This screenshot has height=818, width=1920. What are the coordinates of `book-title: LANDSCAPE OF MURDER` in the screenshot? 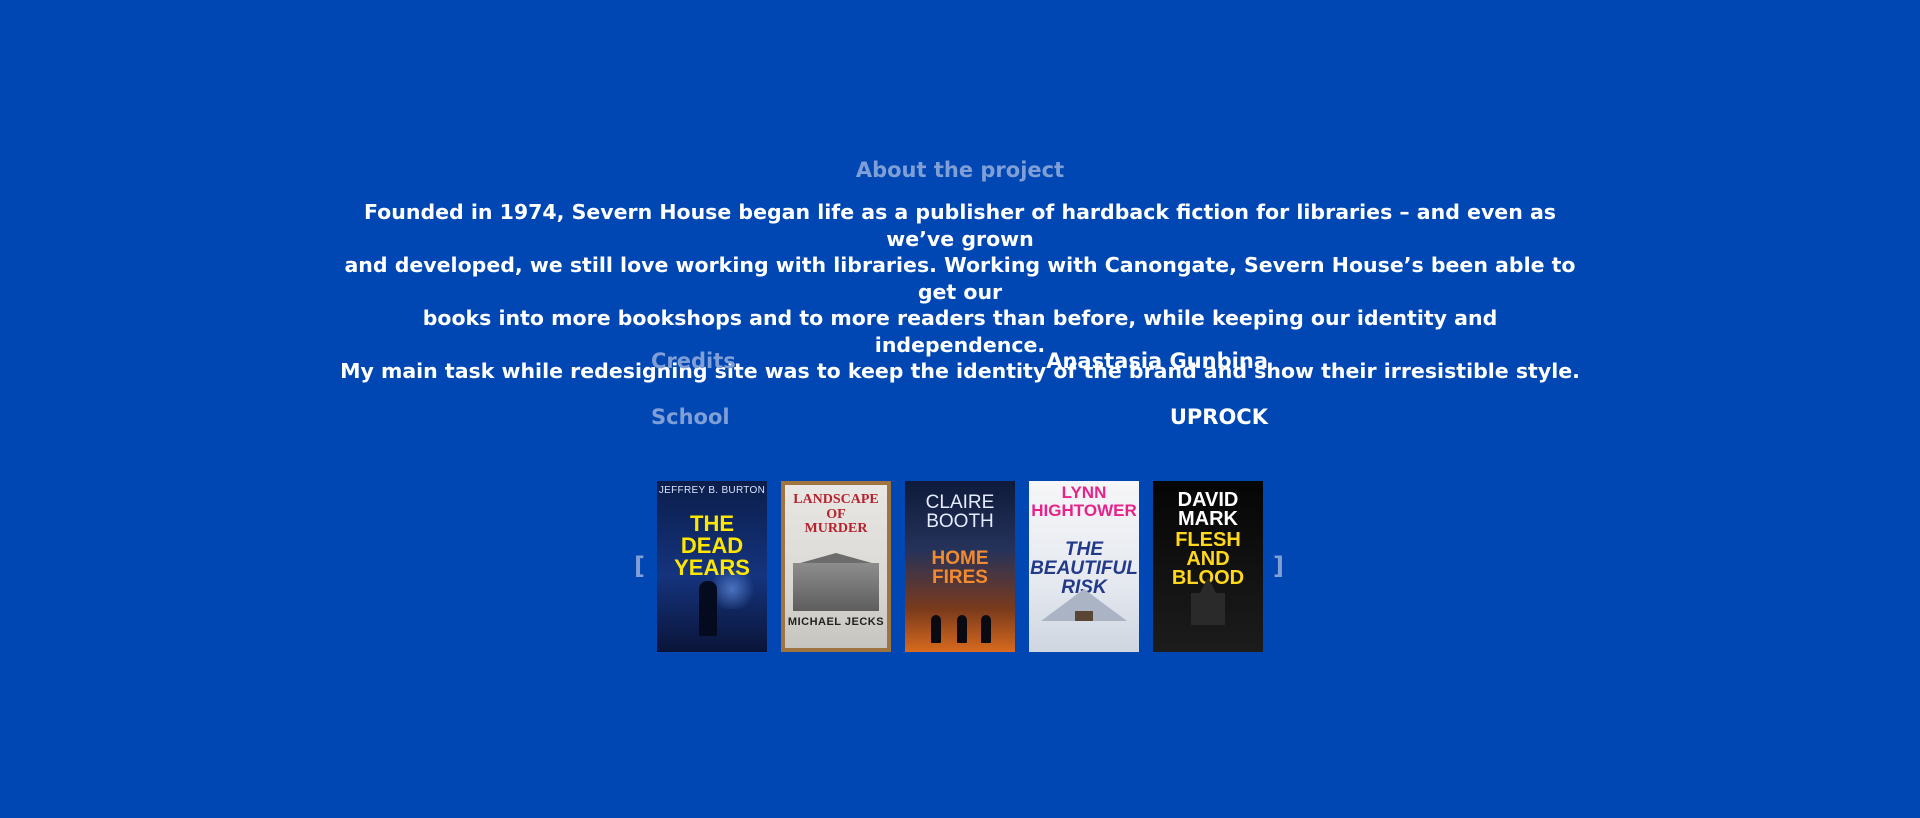 It's located at (836, 514).